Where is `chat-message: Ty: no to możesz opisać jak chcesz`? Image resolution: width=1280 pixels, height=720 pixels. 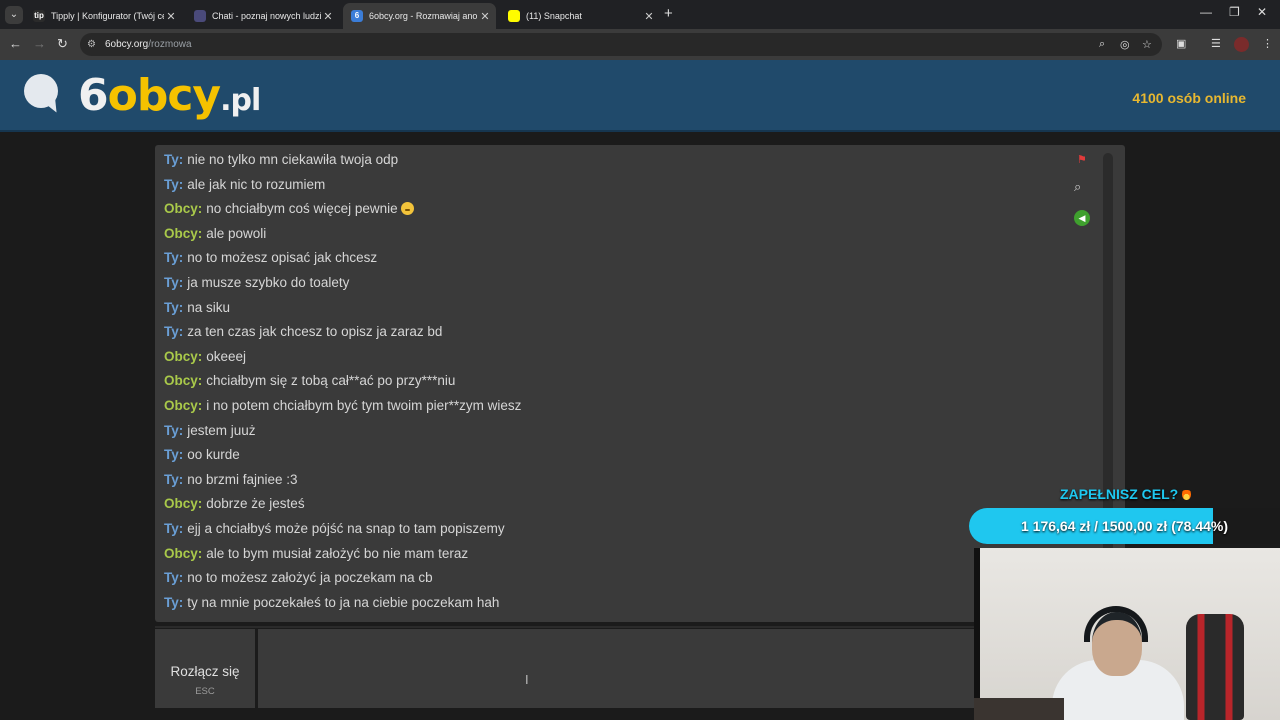
chat-message: Ty: no to możesz opisać jak chcesz is located at coordinates (614, 263).